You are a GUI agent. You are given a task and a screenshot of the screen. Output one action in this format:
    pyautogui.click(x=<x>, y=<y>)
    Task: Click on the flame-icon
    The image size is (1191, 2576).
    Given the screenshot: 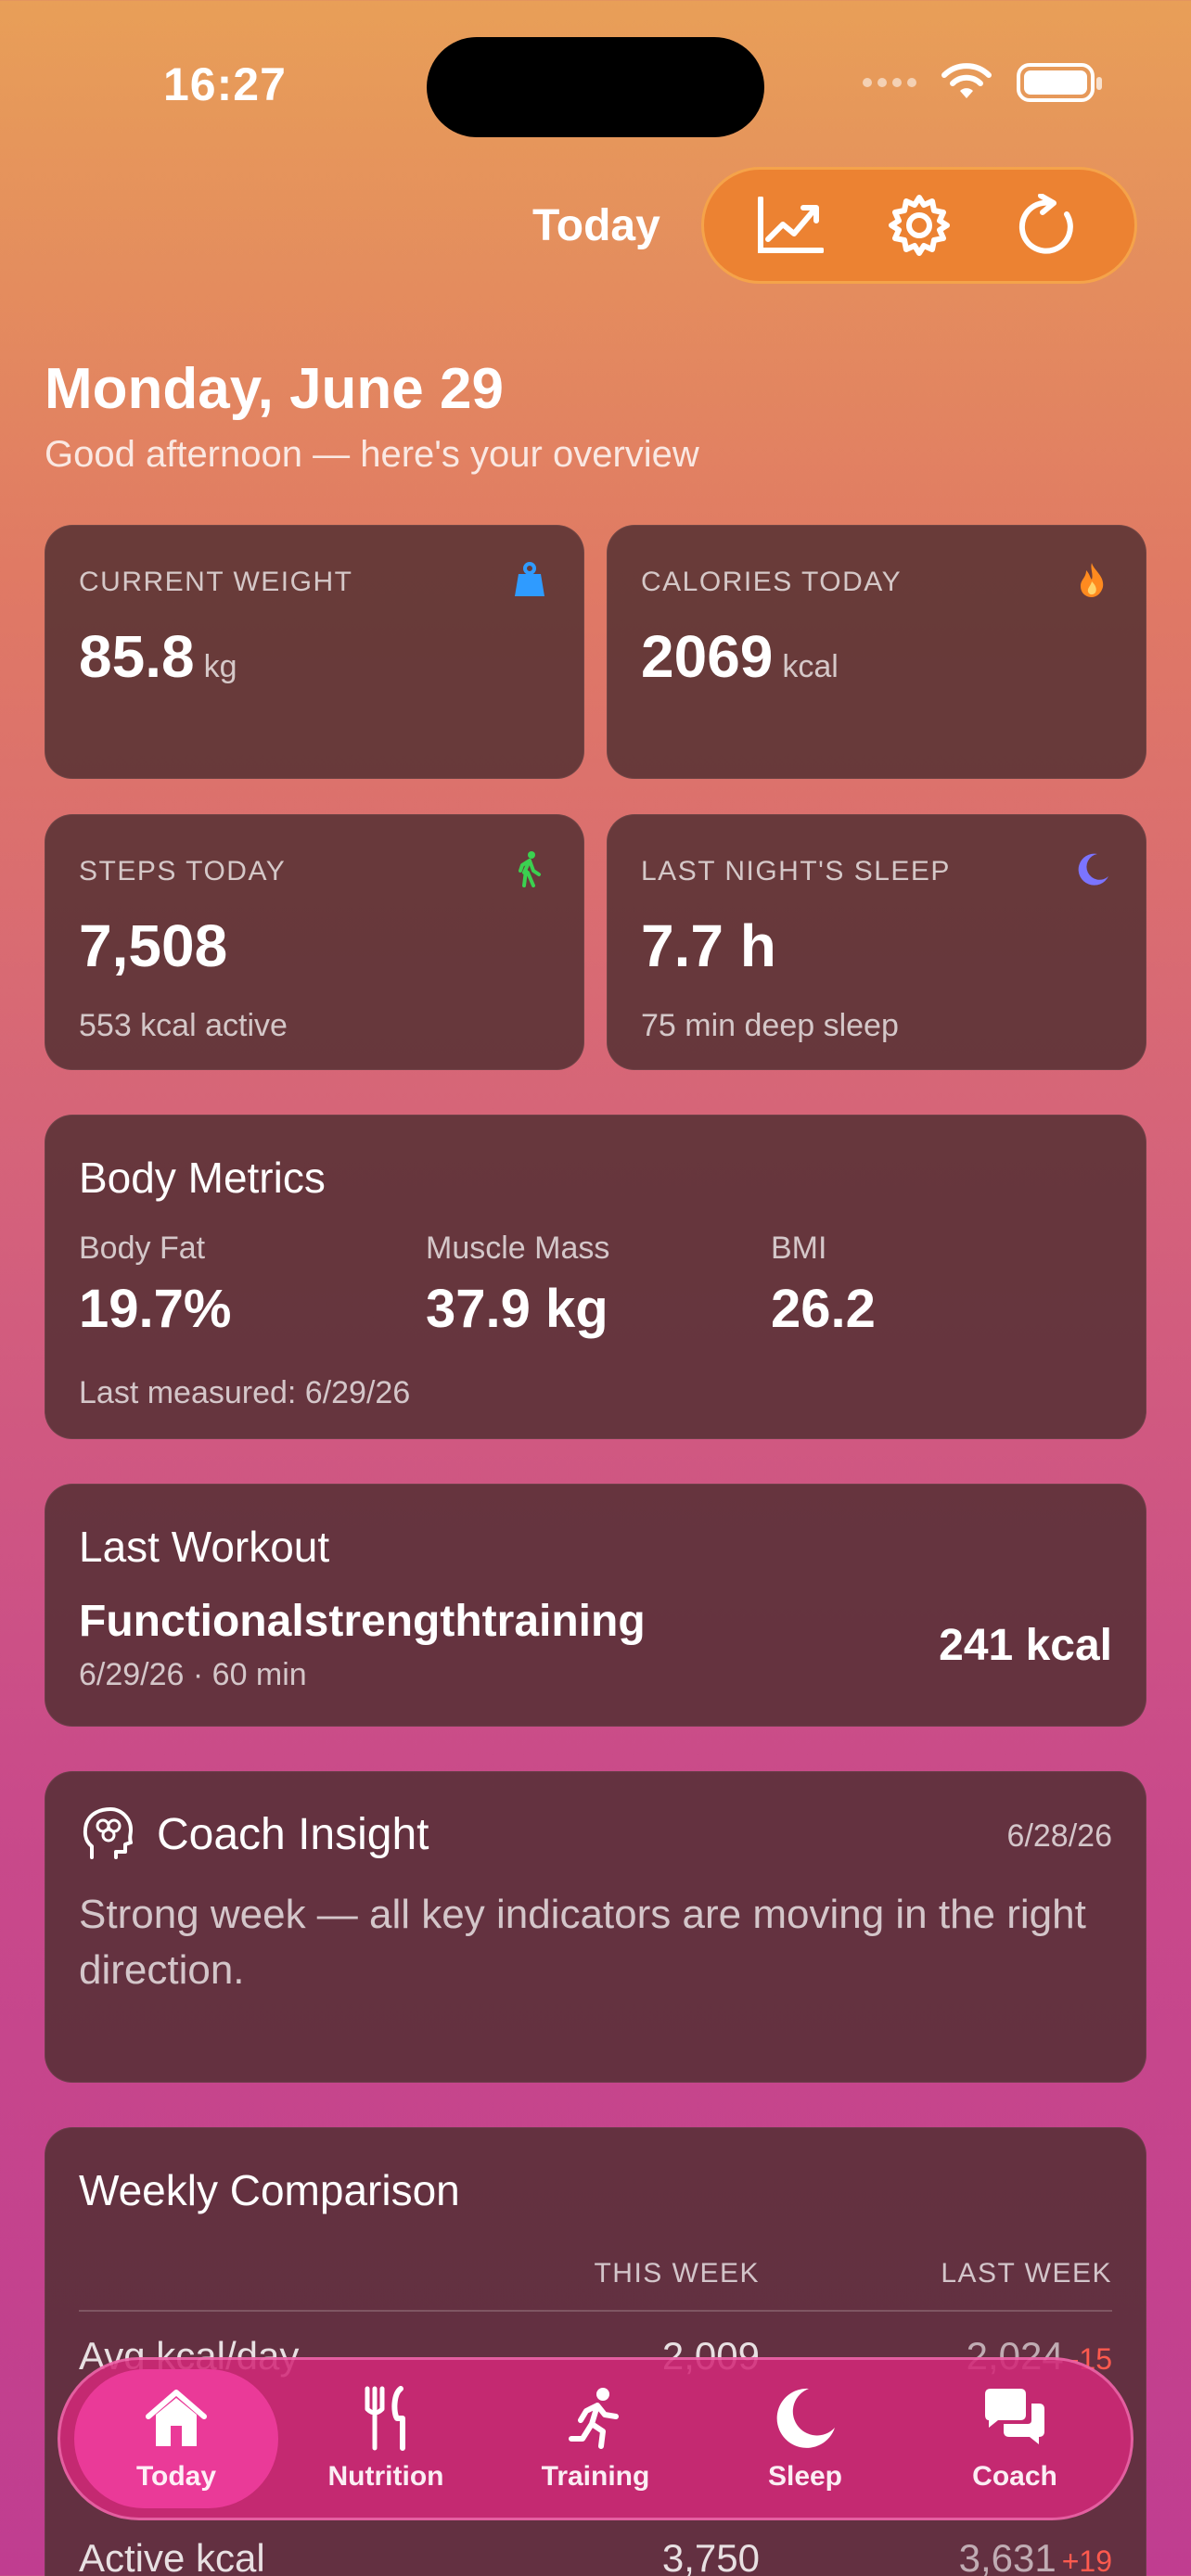 What is the action you would take?
    pyautogui.click(x=1092, y=580)
    